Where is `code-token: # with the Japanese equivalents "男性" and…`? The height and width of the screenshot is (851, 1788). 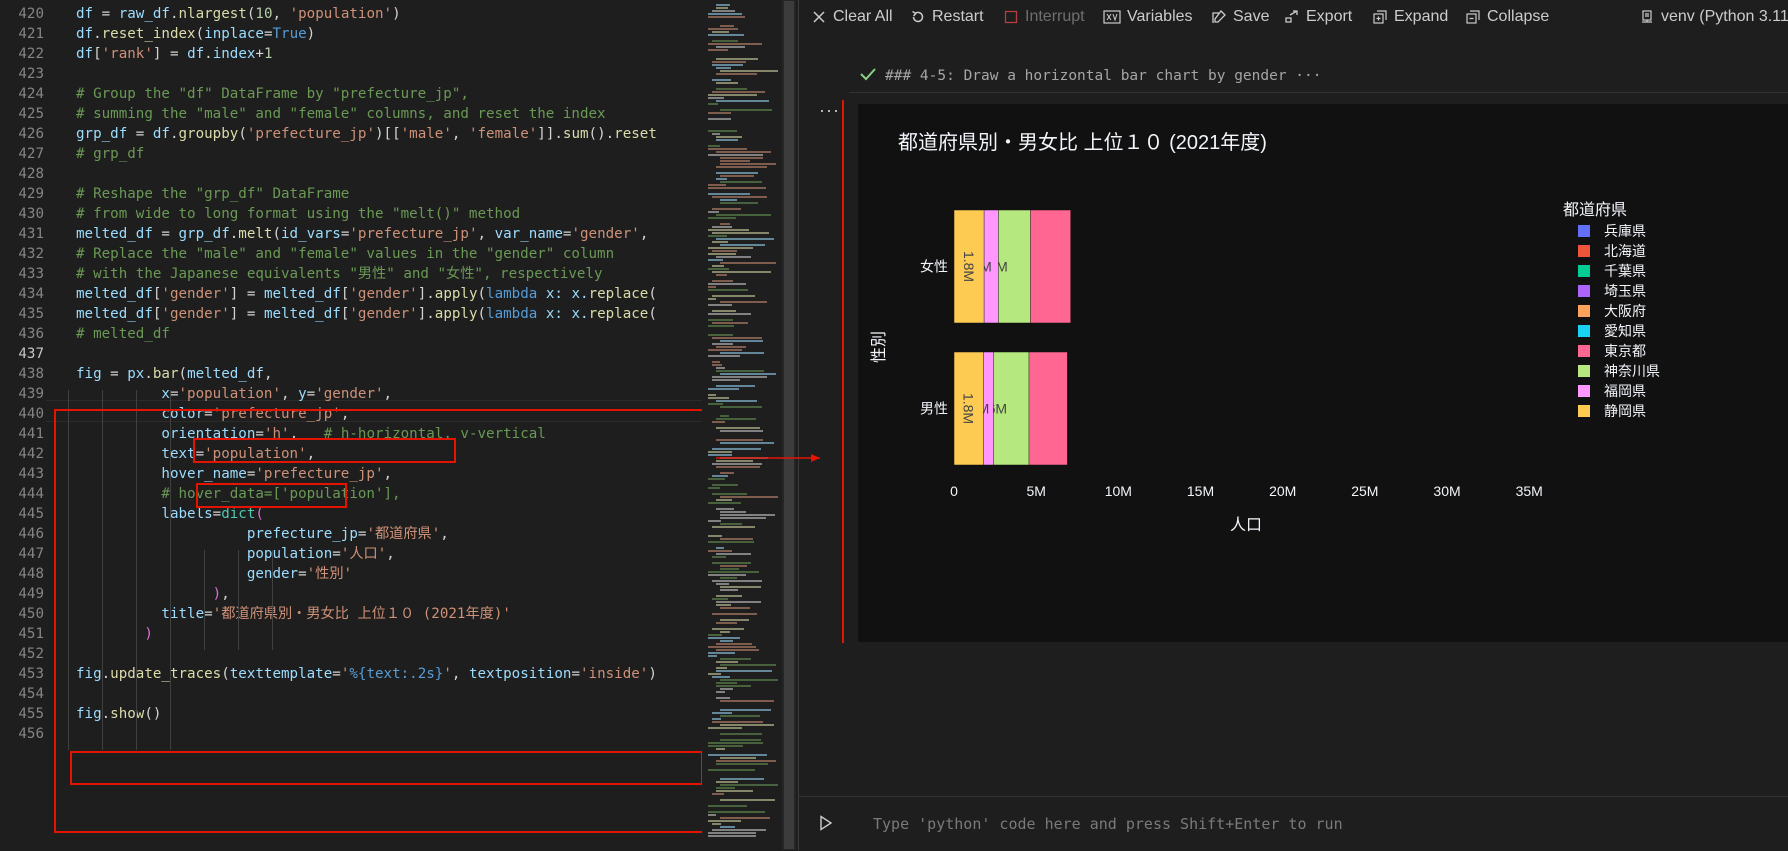 code-token: # with the Japanese equivalents "男性" and… is located at coordinates (339, 274).